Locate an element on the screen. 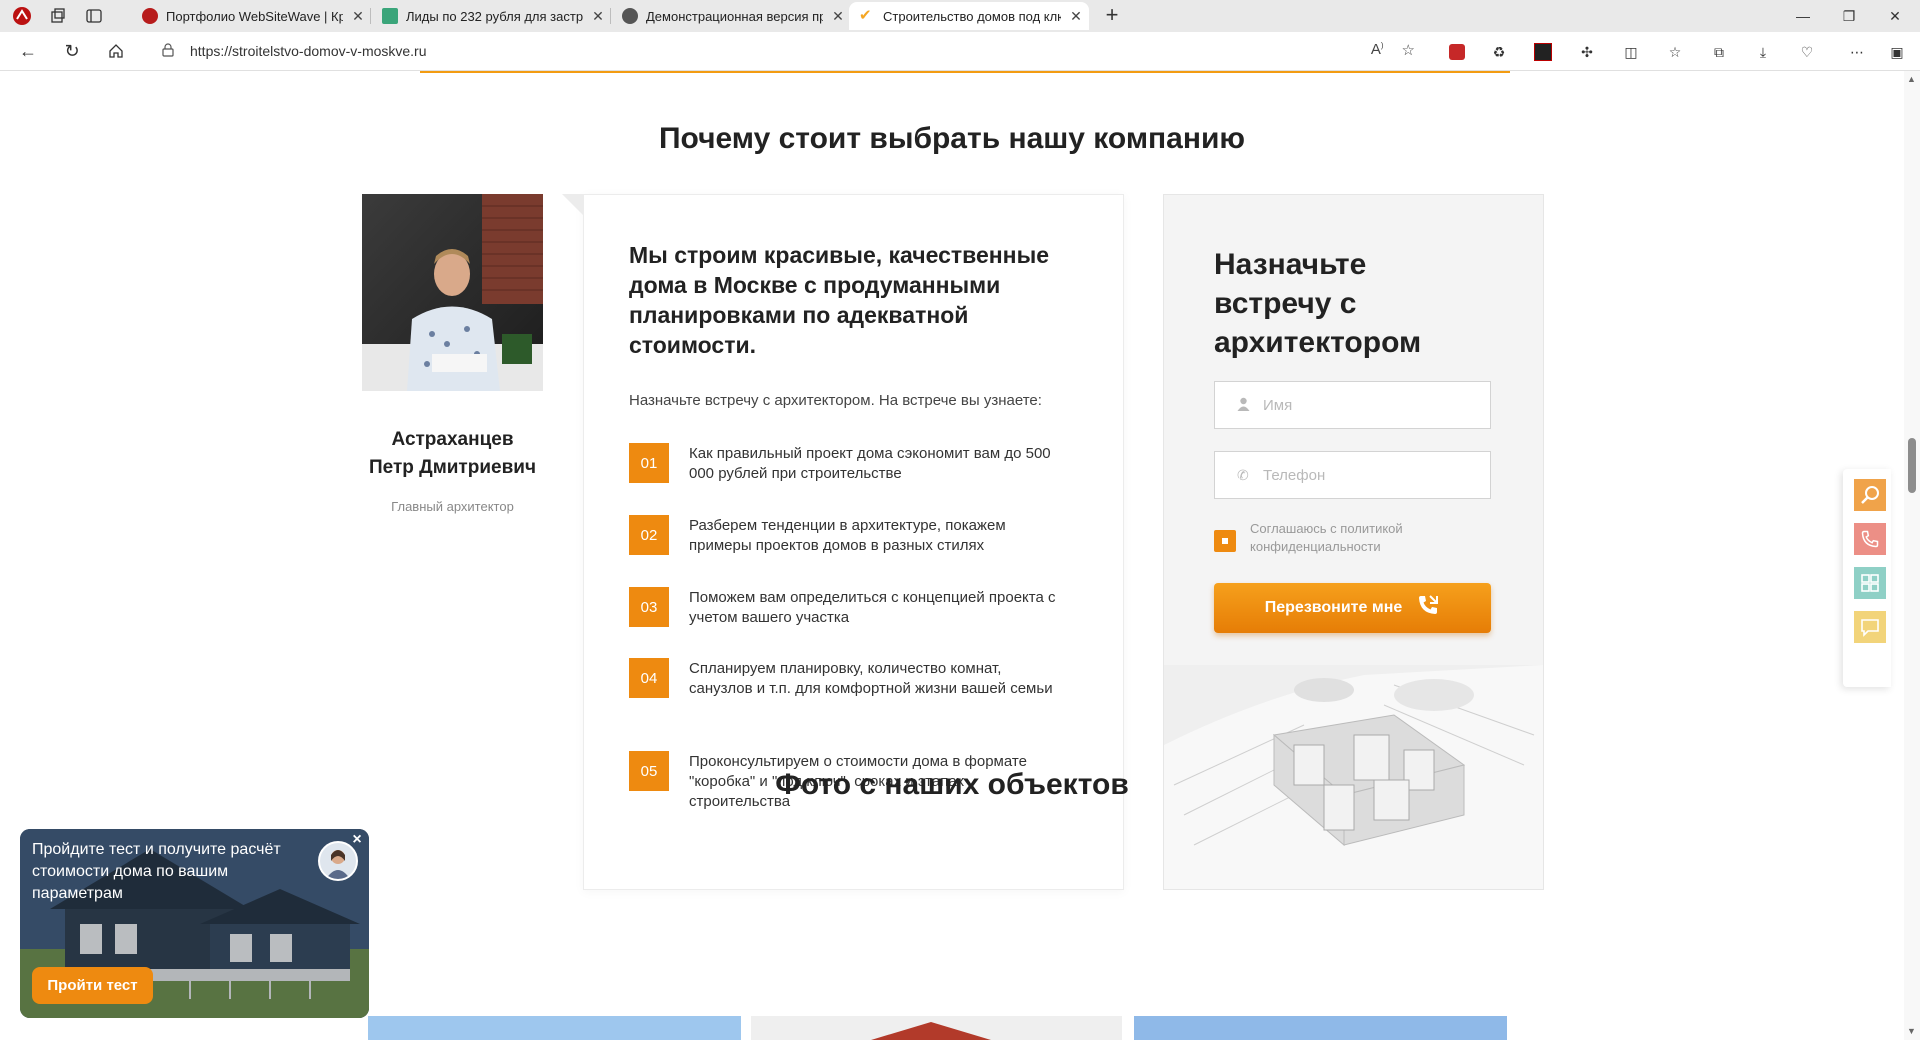 The height and width of the screenshot is (1040, 1920). phone-input is located at coordinates (1363, 475).